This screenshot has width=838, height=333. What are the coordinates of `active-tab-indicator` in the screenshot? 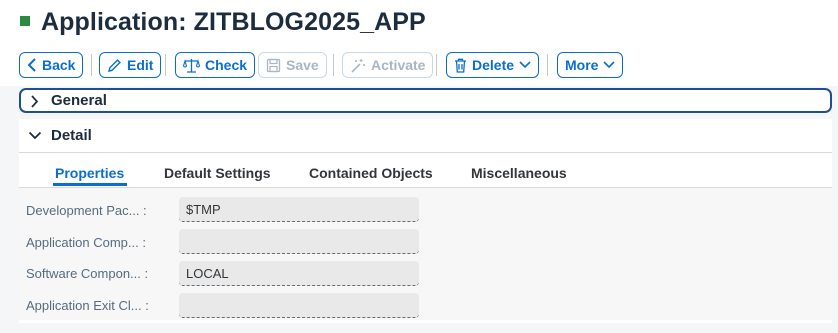 It's located at (90, 184).